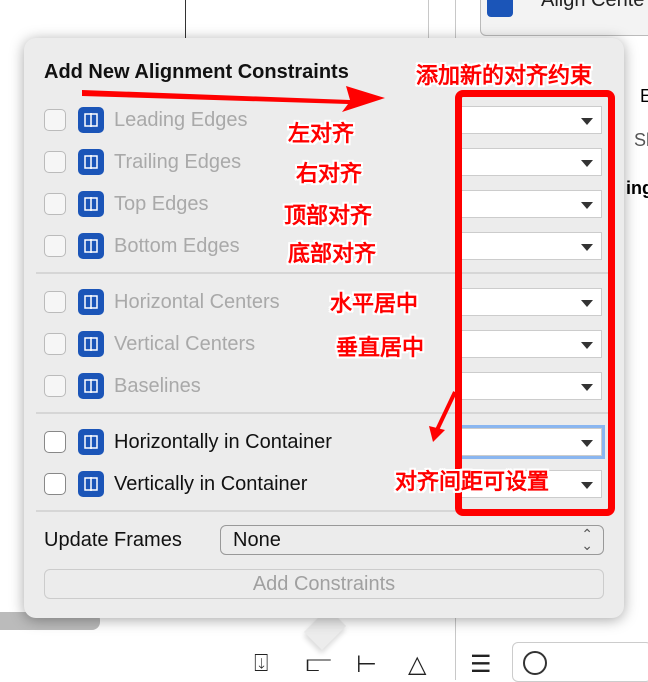 This screenshot has width=648, height=682. Describe the element at coordinates (329, 174) in the screenshot. I see `annotation-text: 右对齐` at that location.